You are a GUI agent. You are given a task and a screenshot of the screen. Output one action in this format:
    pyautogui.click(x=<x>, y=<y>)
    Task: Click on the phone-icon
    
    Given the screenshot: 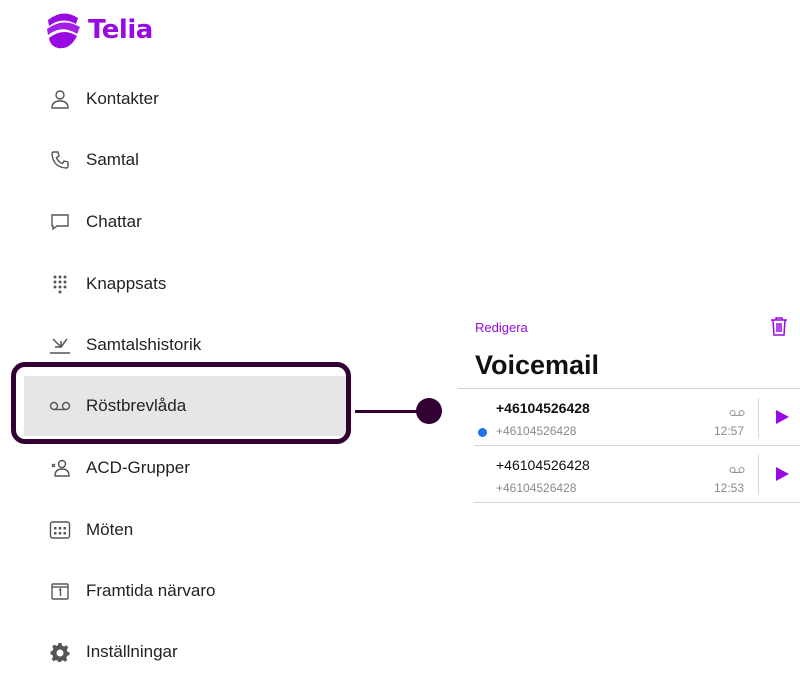 What is the action you would take?
    pyautogui.click(x=60, y=160)
    